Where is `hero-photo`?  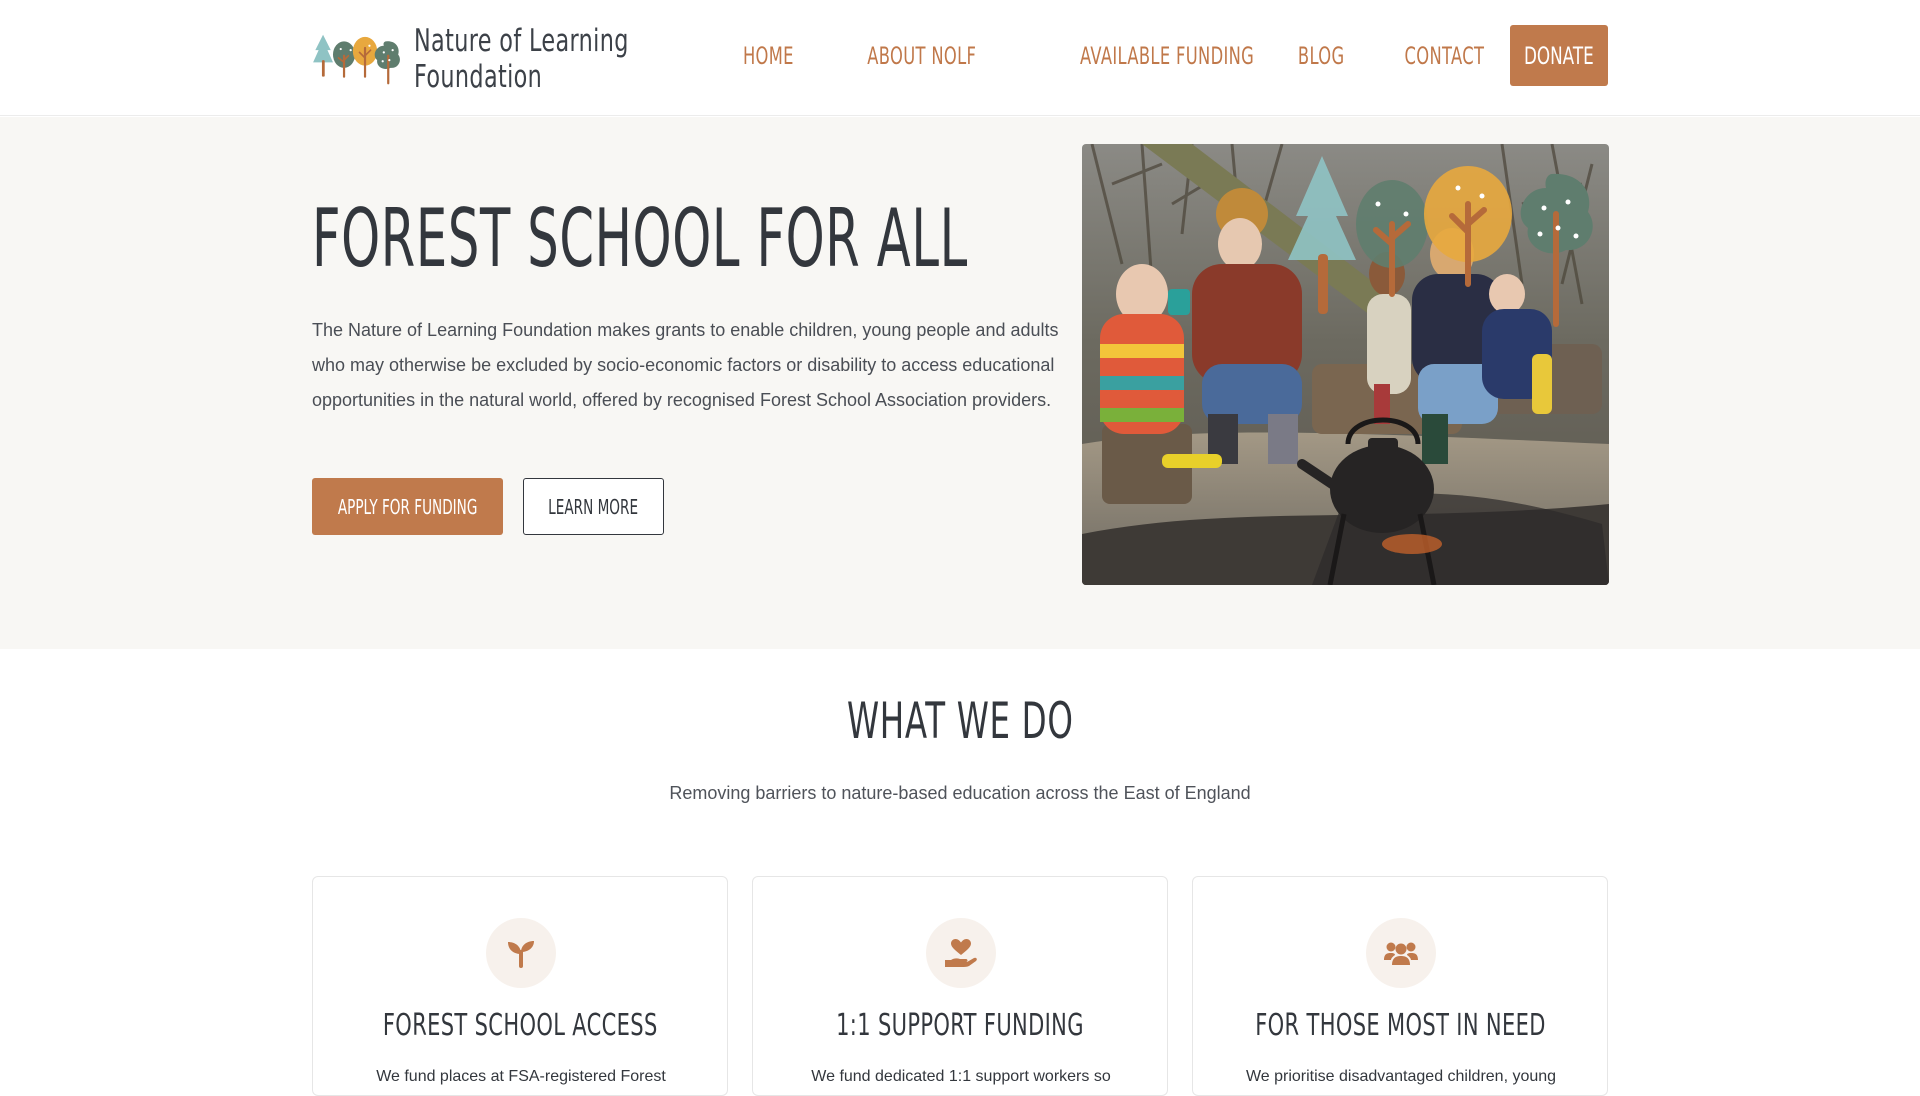
hero-photo is located at coordinates (1345, 364).